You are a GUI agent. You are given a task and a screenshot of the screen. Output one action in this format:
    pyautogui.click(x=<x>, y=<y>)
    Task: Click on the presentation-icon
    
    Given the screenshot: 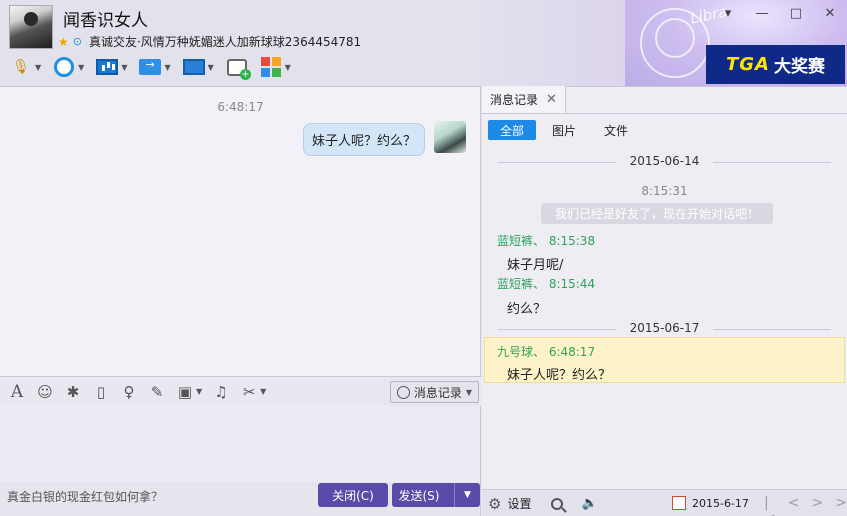 What is the action you would take?
    pyautogui.click(x=107, y=67)
    